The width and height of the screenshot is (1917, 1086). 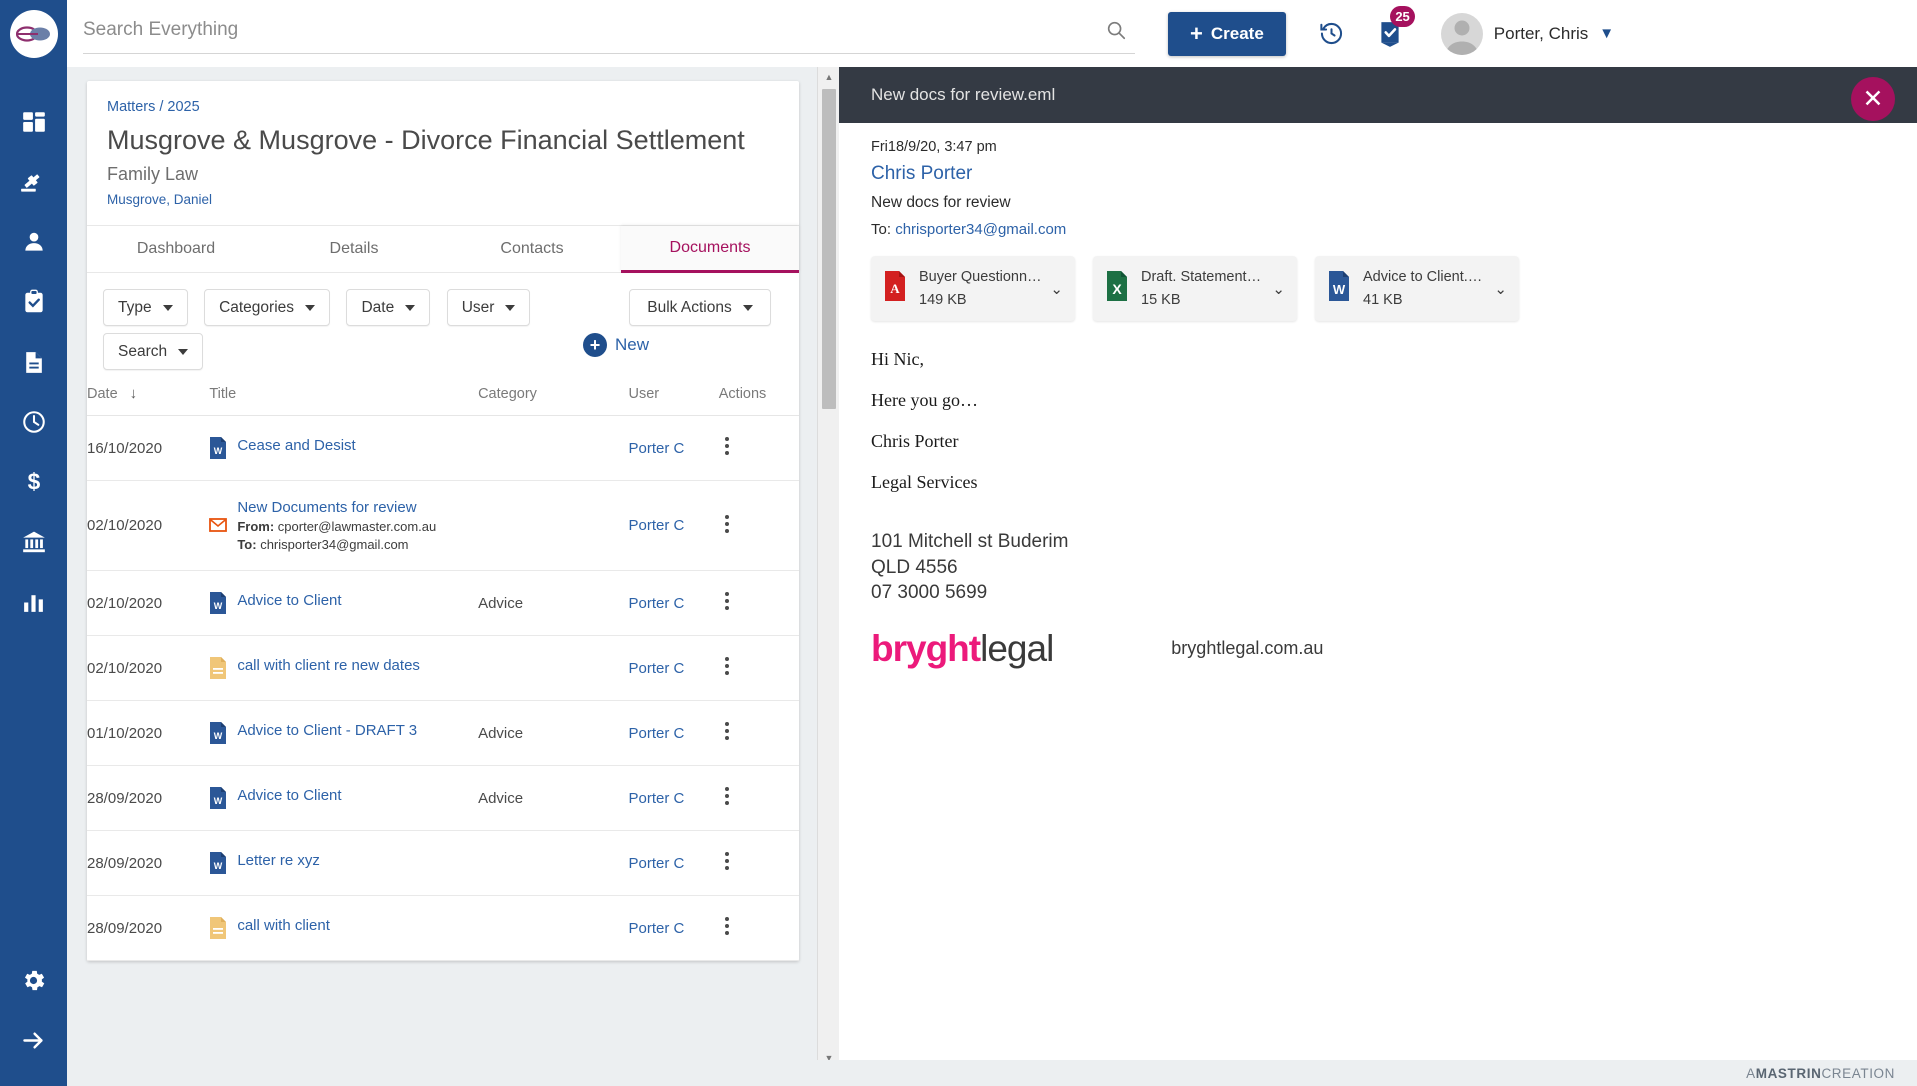 I want to click on attachment-size: 15 KB, so click(x=1161, y=300).